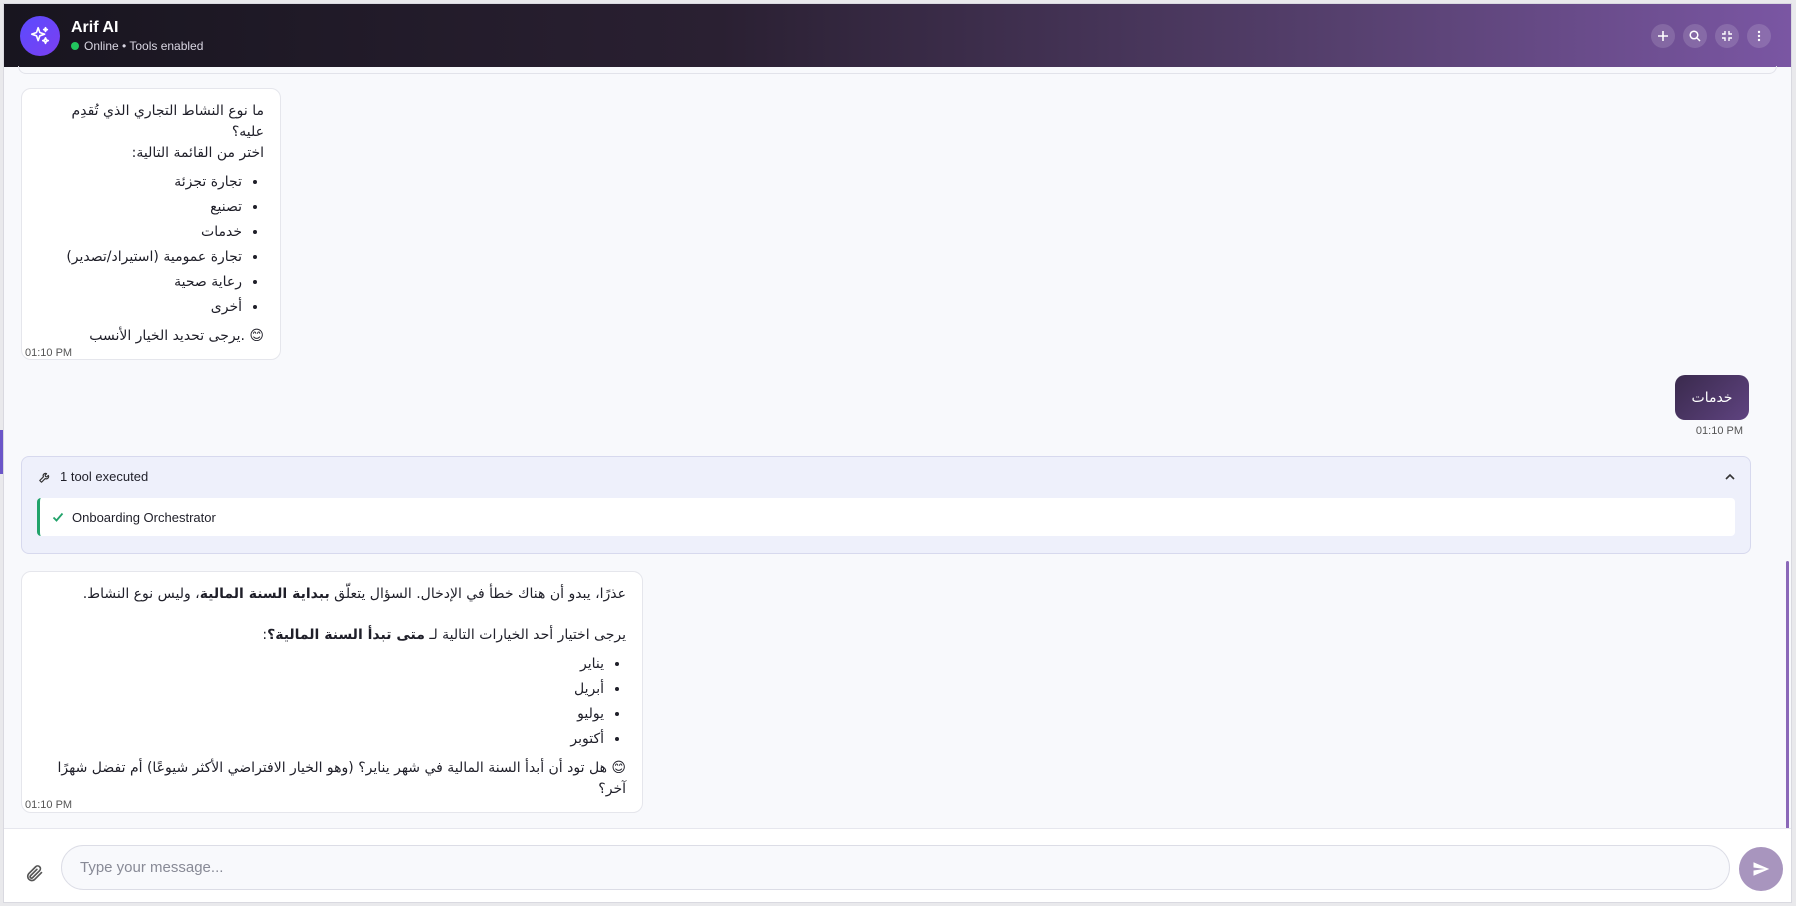 This screenshot has height=906, width=1796. Describe the element at coordinates (104, 476) in the screenshot. I see `tools-summary-text: 1 tool executed` at that location.